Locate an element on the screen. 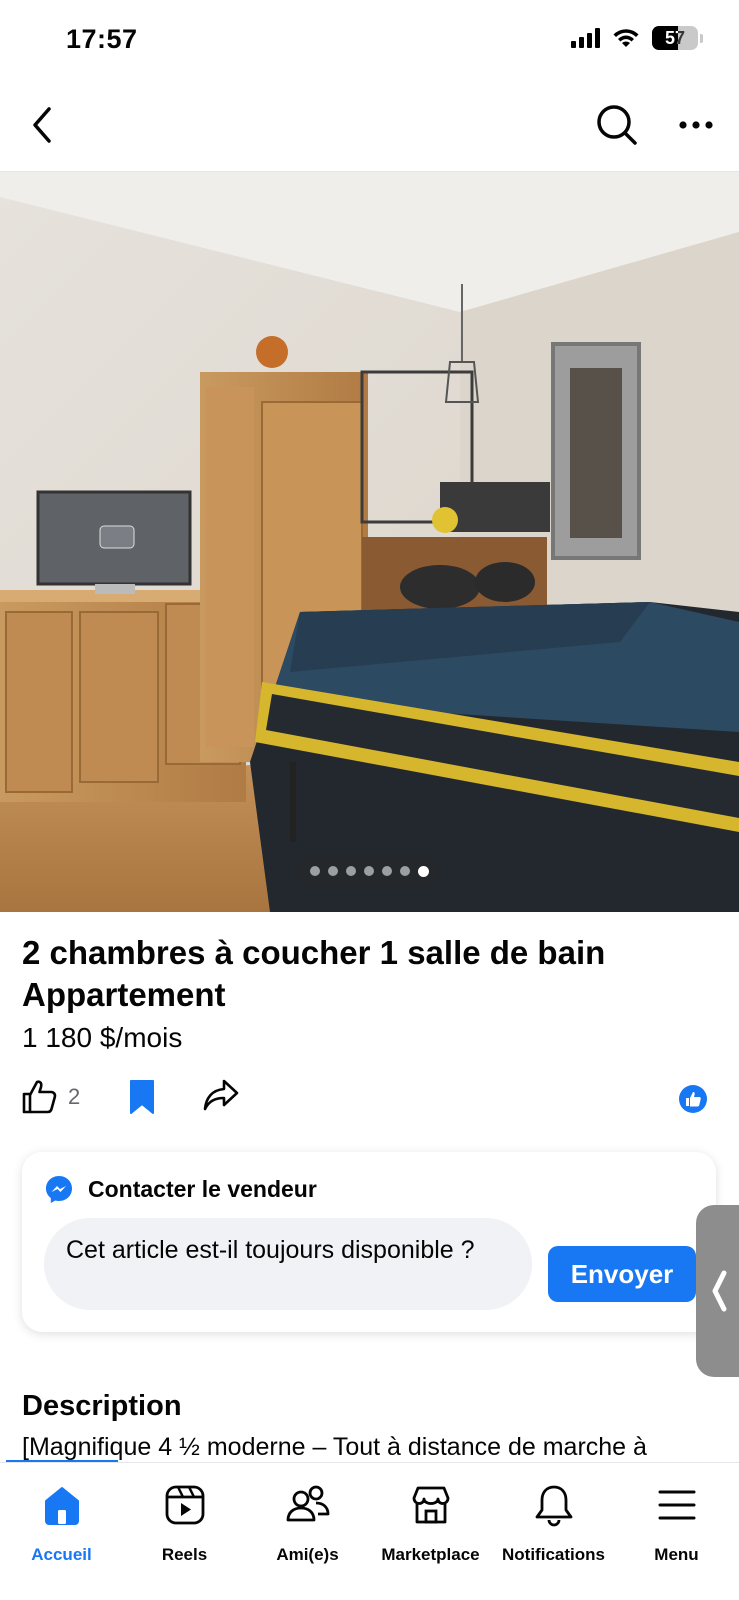 The height and width of the screenshot is (1600, 739). menu-icon is located at coordinates (677, 1505).